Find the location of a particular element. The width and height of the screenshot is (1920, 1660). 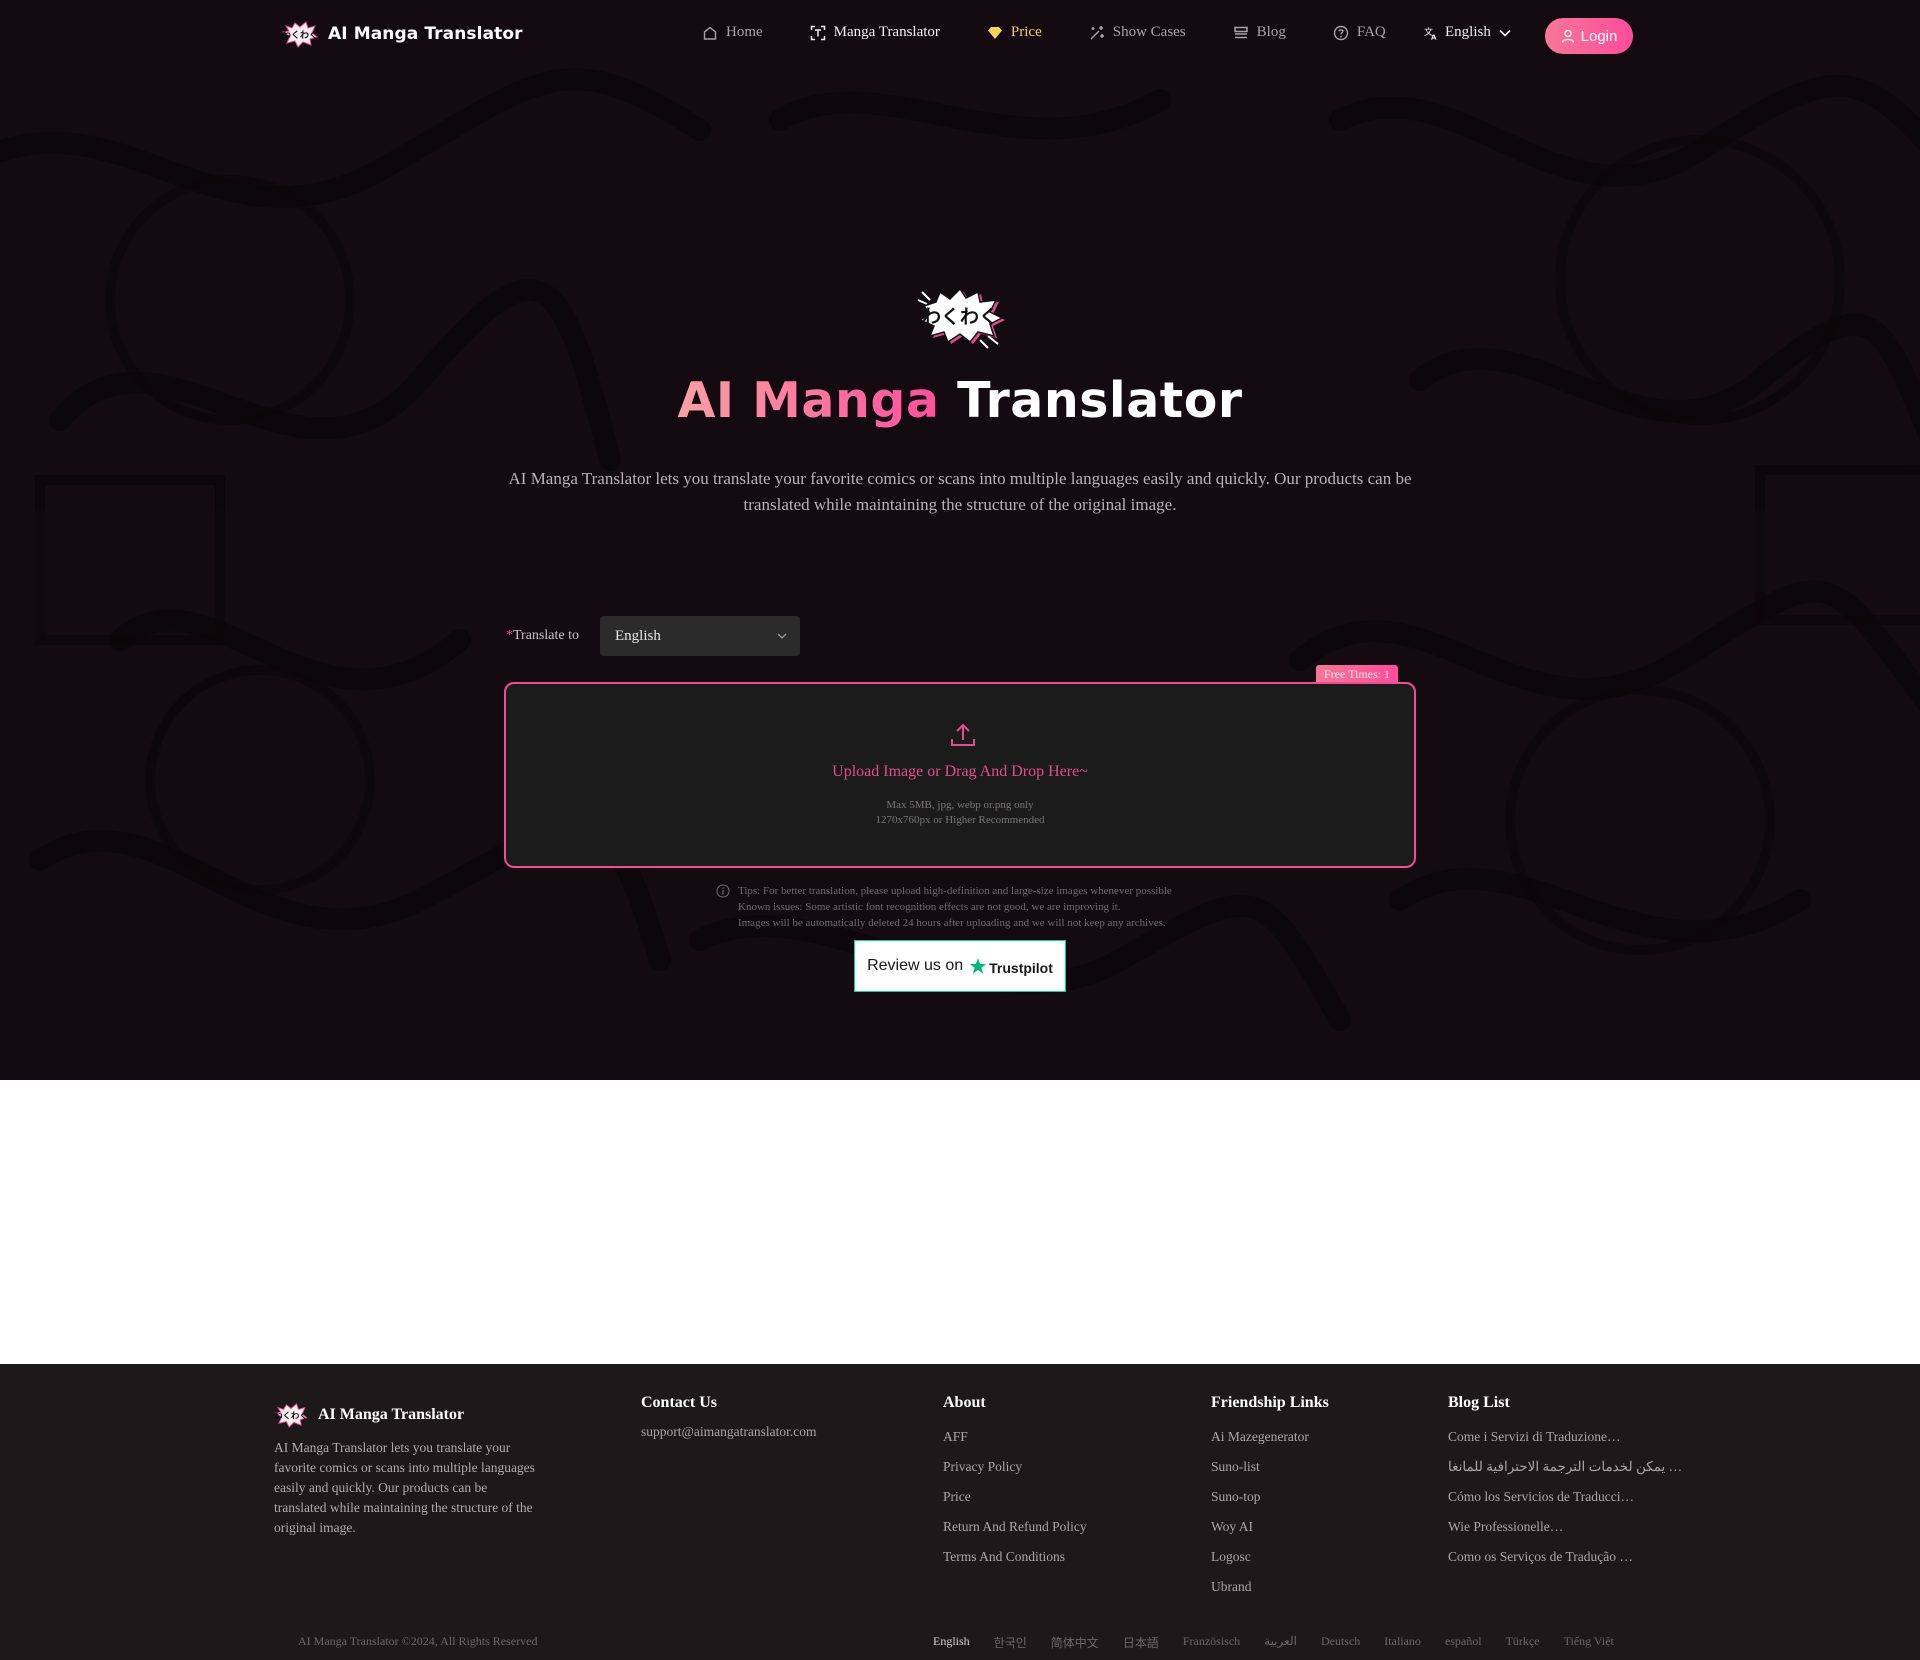

trustpilot-logo: Trustpilot is located at coordinates (1011, 966).